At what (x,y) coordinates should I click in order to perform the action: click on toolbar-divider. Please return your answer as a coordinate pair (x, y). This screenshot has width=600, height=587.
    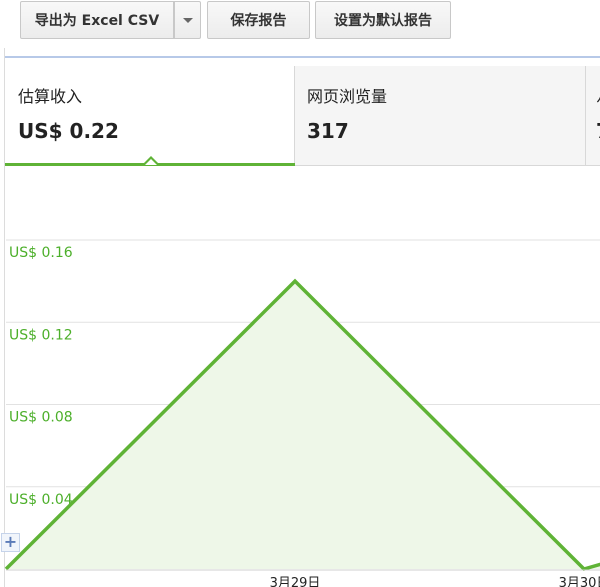
    Looking at the image, I should click on (302, 57).